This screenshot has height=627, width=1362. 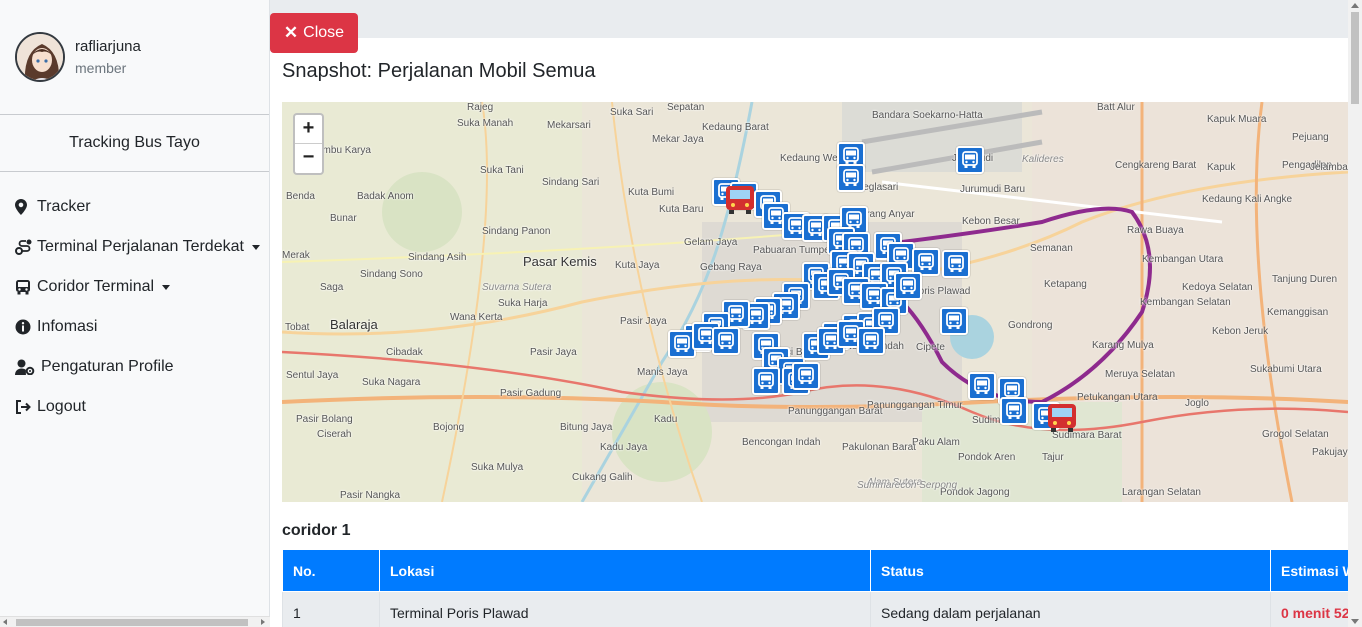 What do you see at coordinates (404, 352) in the screenshot?
I see `map-place-label: Cibadak` at bounding box center [404, 352].